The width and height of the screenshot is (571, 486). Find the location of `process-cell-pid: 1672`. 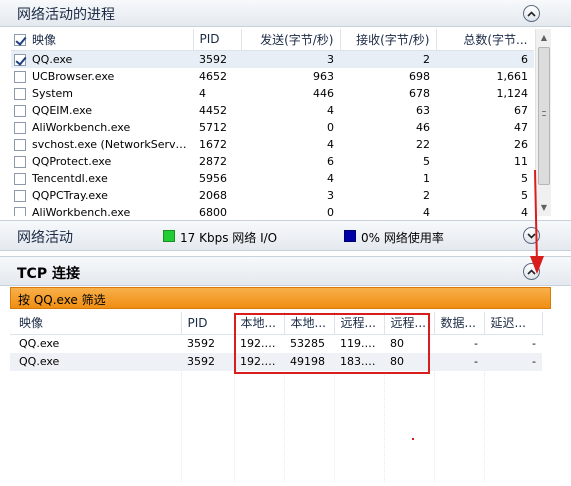

process-cell-pid: 1672 is located at coordinates (213, 144).